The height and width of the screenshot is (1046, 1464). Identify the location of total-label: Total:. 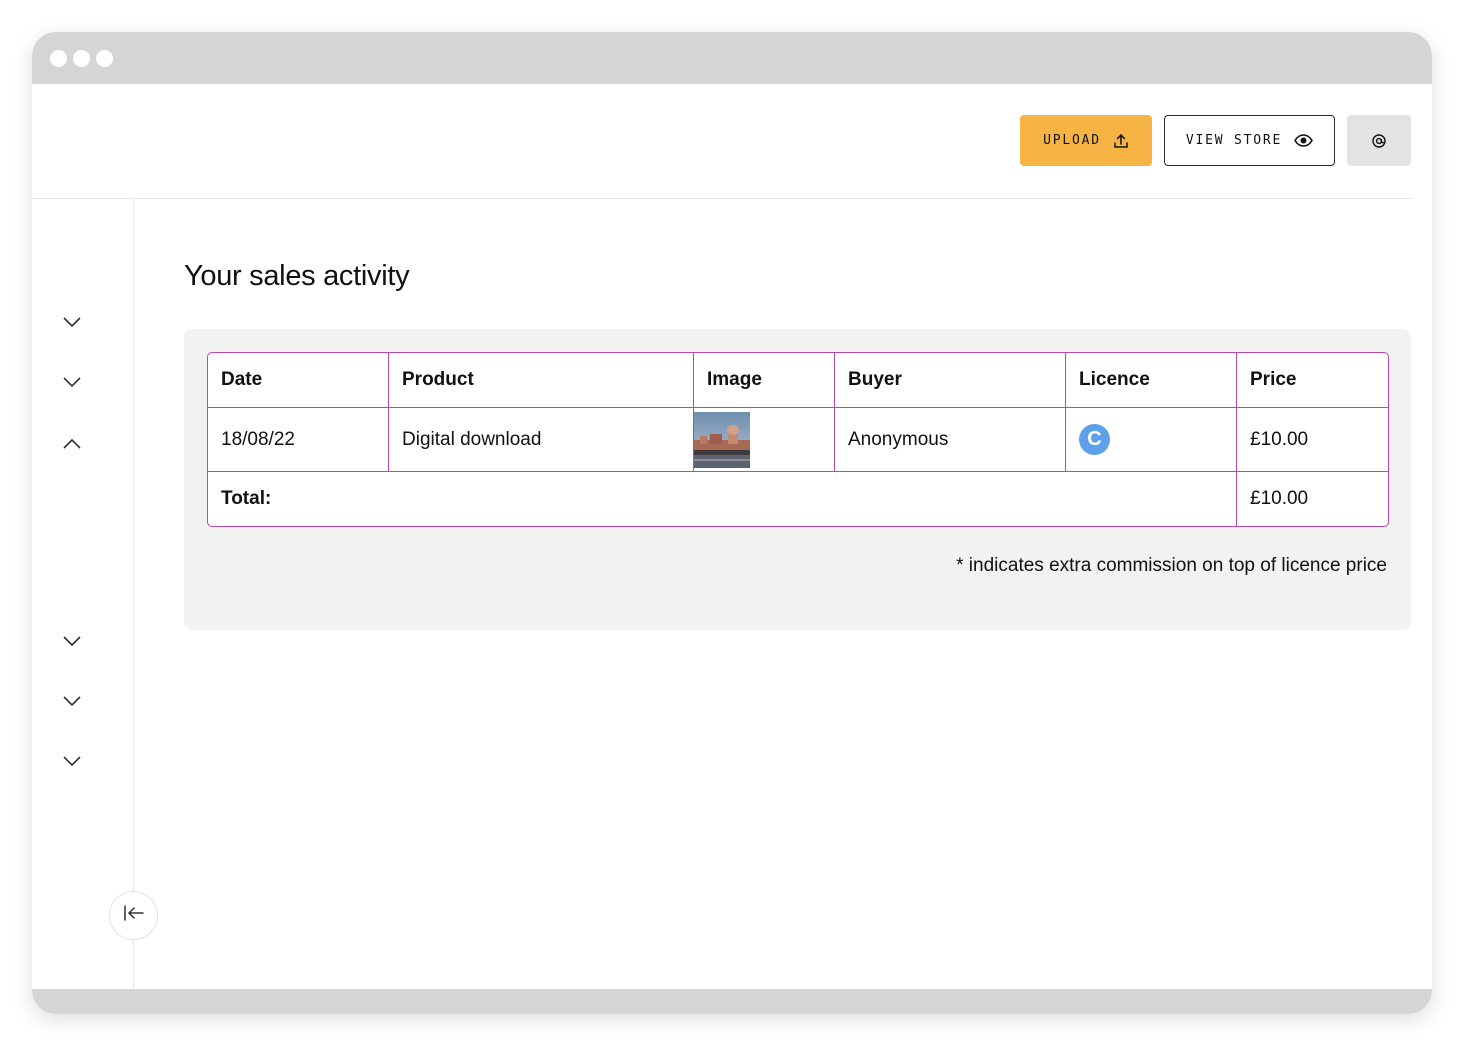
(722, 499).